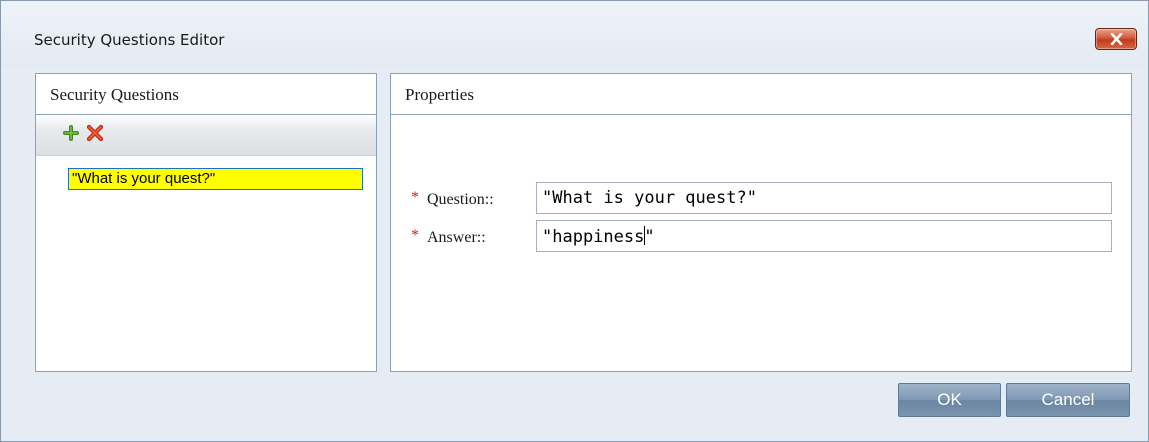 This screenshot has width=1149, height=442. What do you see at coordinates (649, 237) in the screenshot?
I see `answer-text-after-caret: "` at bounding box center [649, 237].